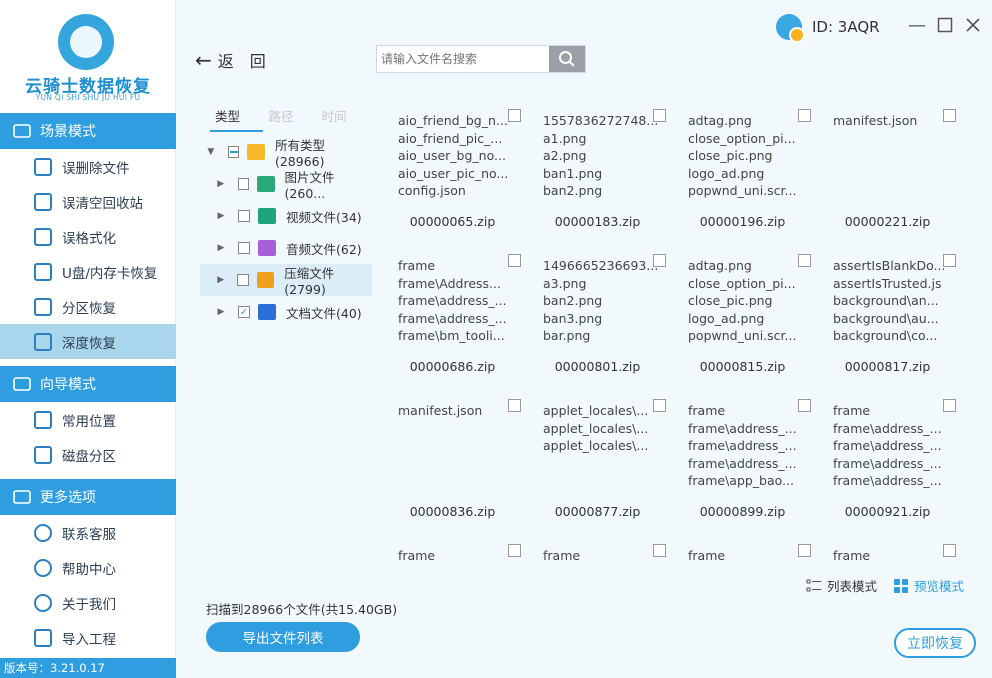  I want to click on search-input, so click(463, 59).